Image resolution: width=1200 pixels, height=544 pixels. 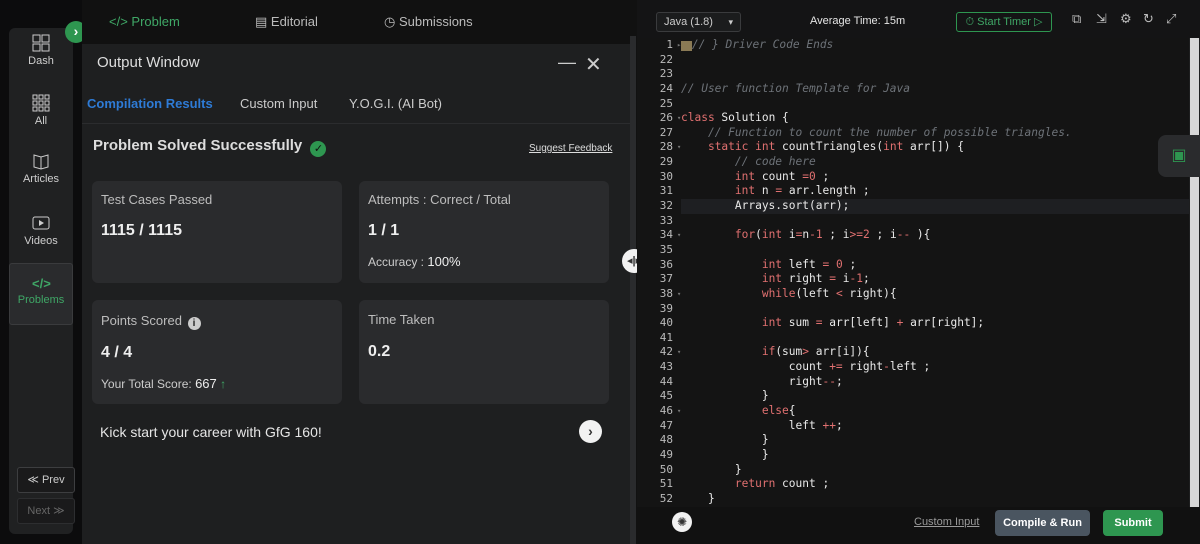 What do you see at coordinates (41, 294) in the screenshot?
I see `nav-item-problems: </> Problems` at bounding box center [41, 294].